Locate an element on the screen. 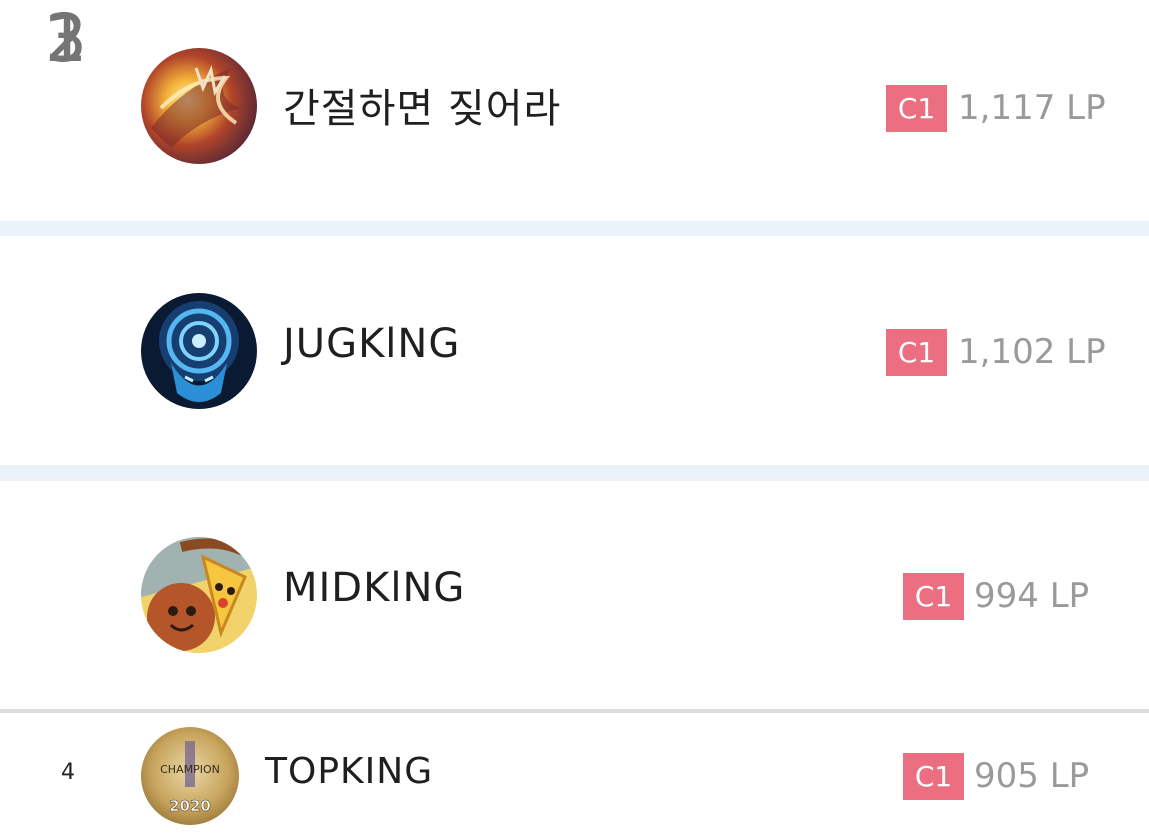 The height and width of the screenshot is (837, 1149). pizza-cartoon-icon is located at coordinates (199, 595).